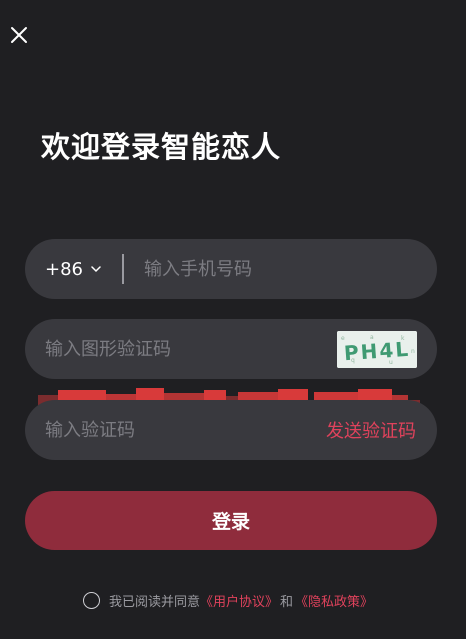 Image resolution: width=466 pixels, height=639 pixels. I want to click on send-code-button: 发送验证码, so click(371, 430).